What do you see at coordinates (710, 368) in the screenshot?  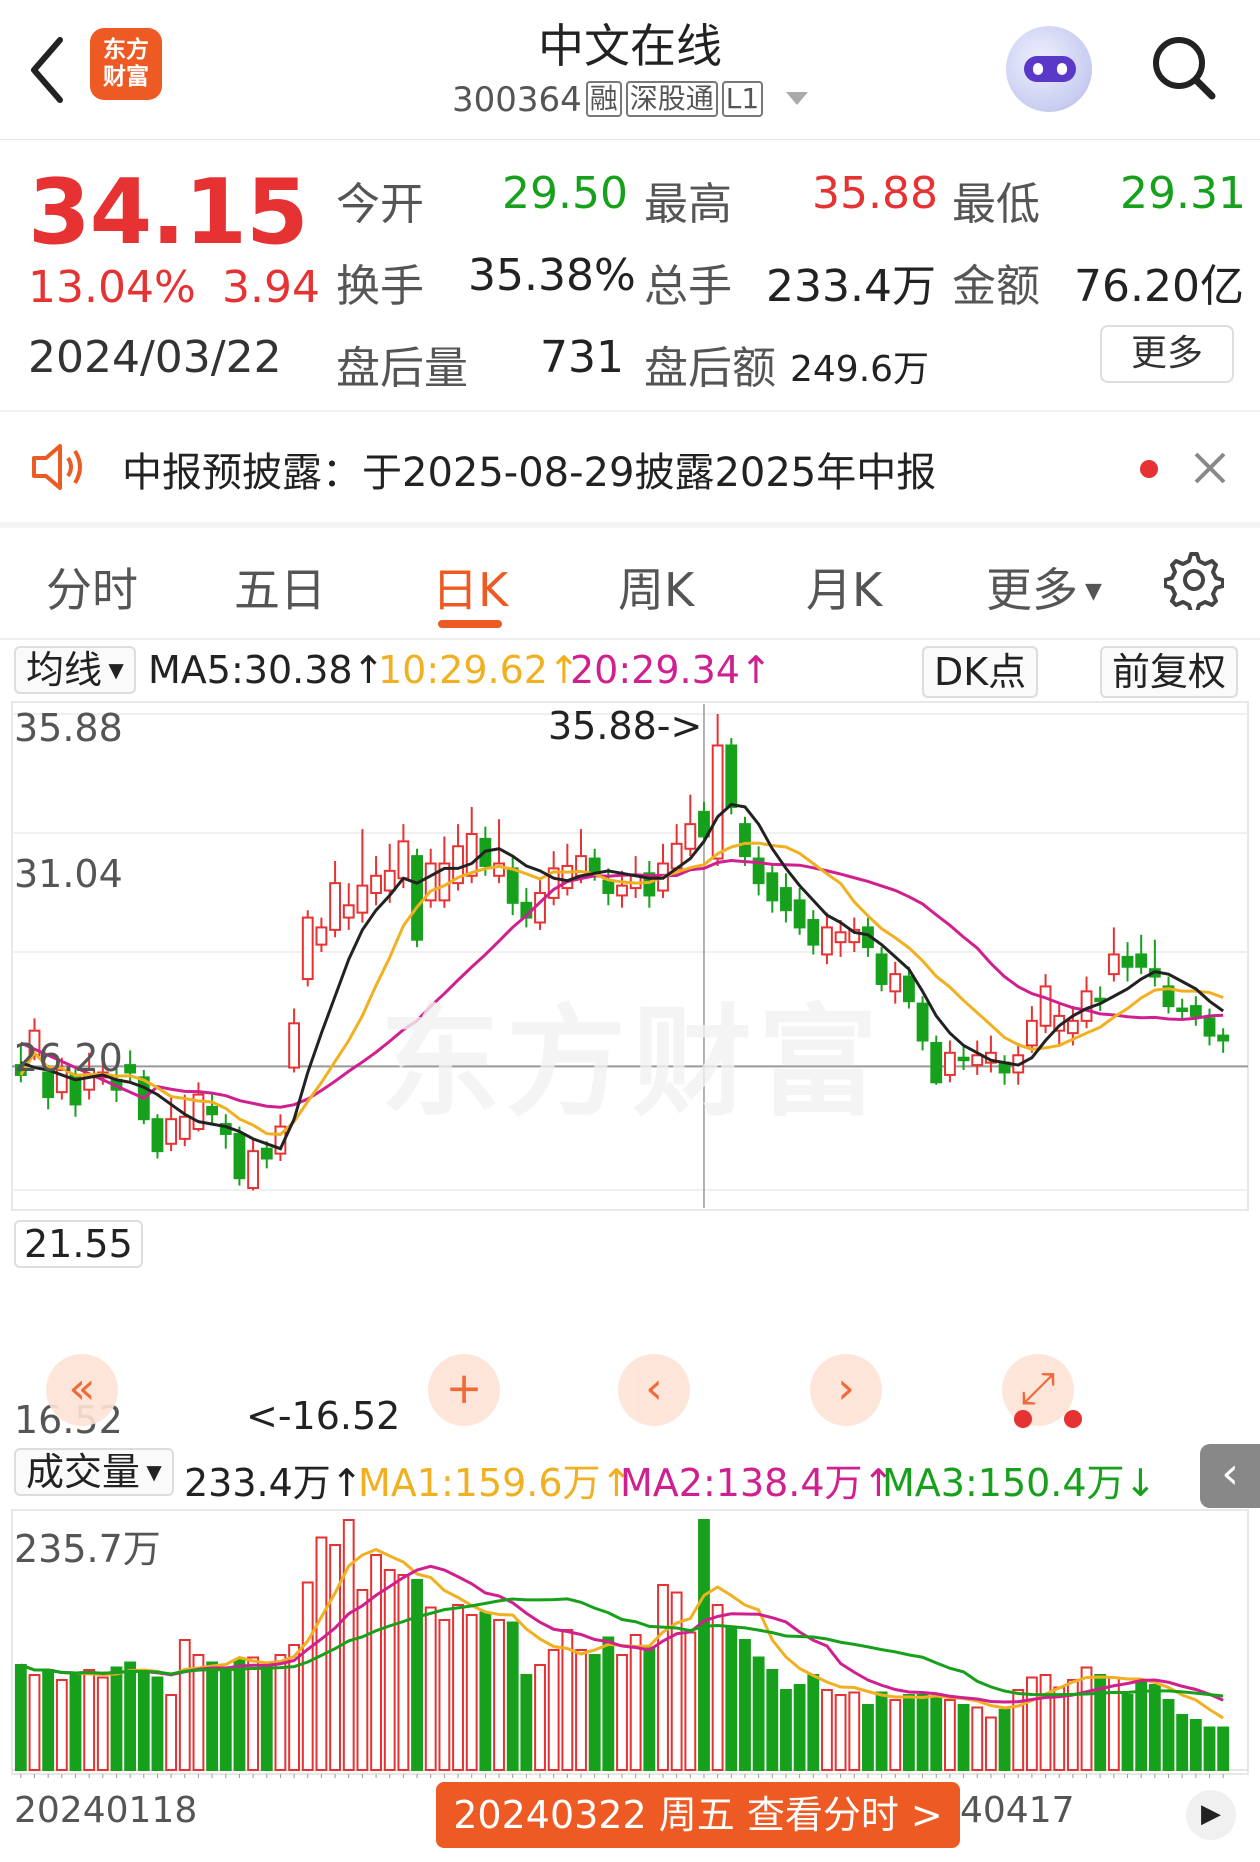 I see `after-amount-label: 盘后额` at bounding box center [710, 368].